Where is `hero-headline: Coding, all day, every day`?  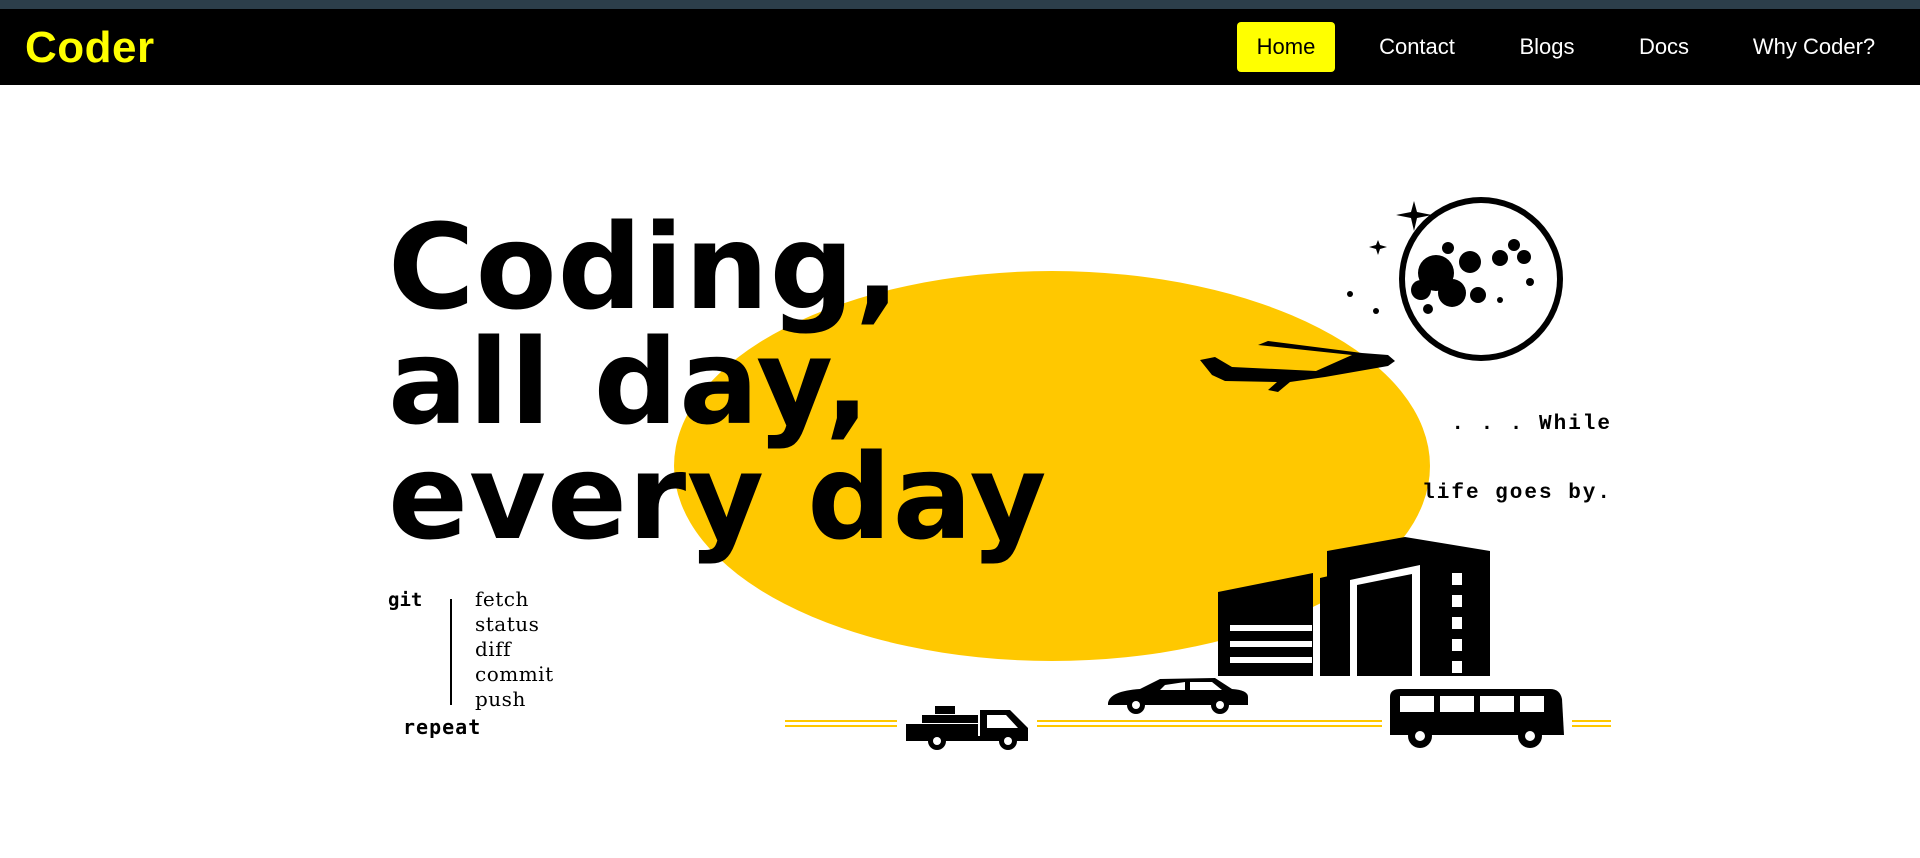
hero-headline: Coding, all day, every day is located at coordinates (718, 382).